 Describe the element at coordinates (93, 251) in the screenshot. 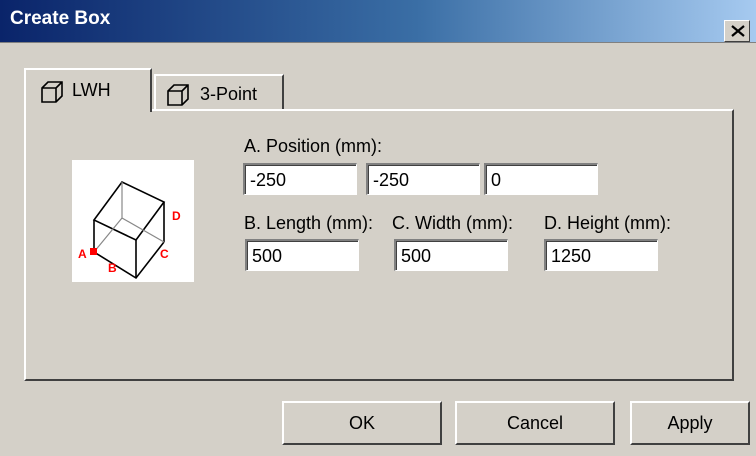

I see `origin-marker` at that location.